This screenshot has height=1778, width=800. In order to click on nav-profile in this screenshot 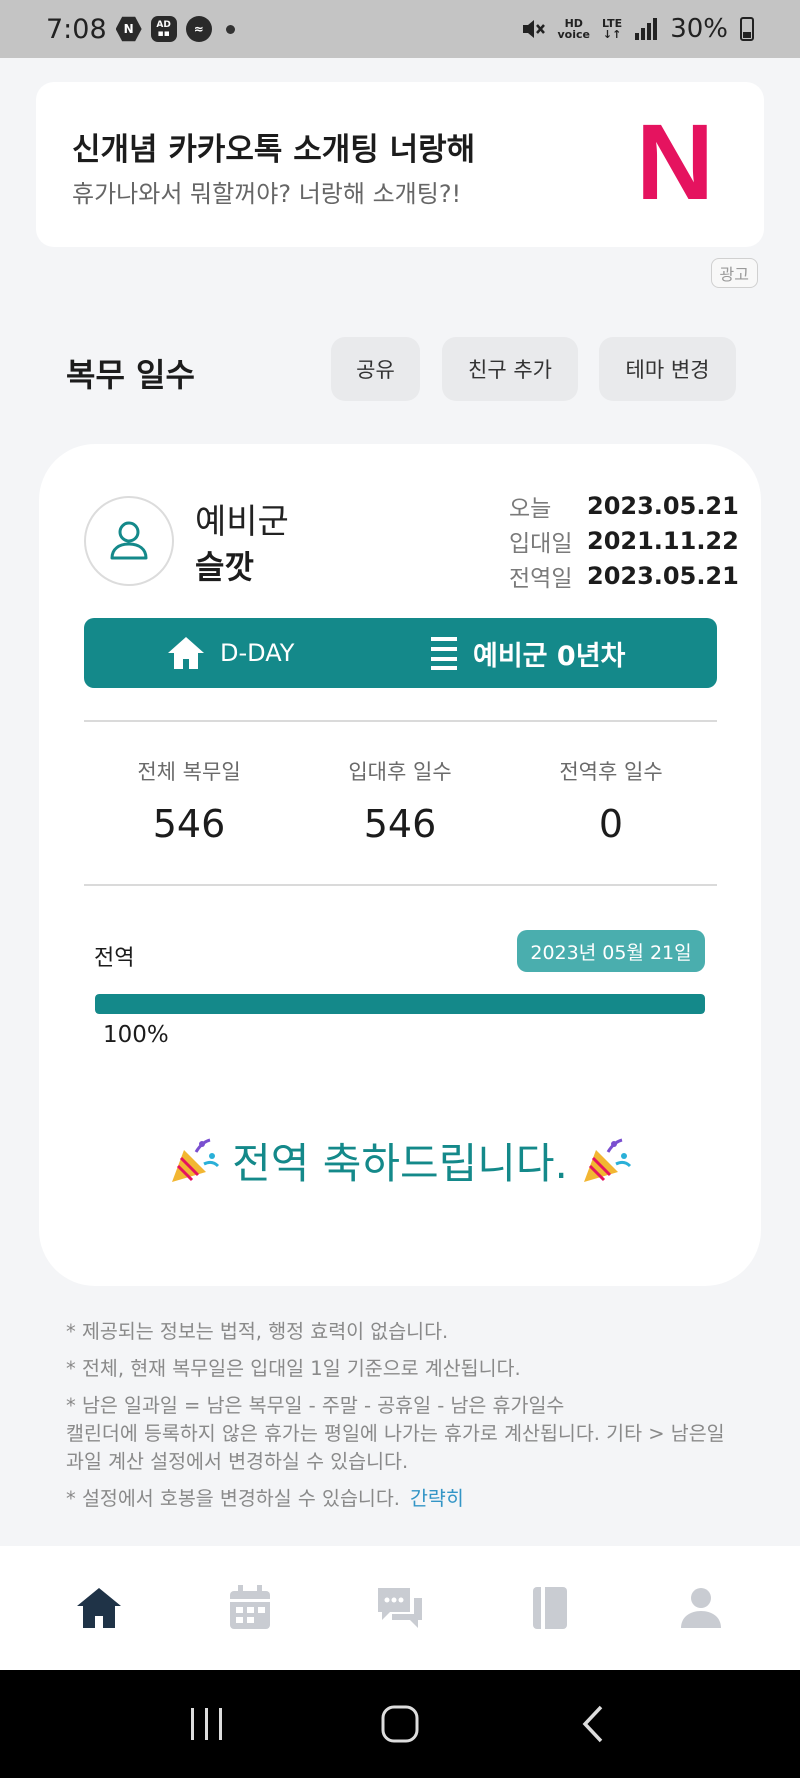, I will do `click(701, 1608)`.